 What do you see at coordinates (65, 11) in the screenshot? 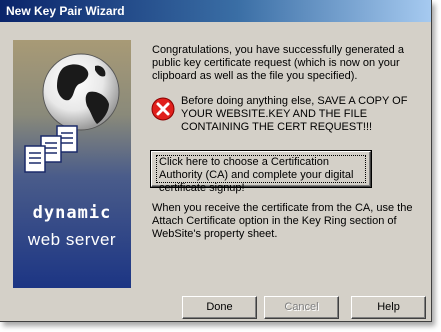
I see `window-title: New Key Pair Wizard` at bounding box center [65, 11].